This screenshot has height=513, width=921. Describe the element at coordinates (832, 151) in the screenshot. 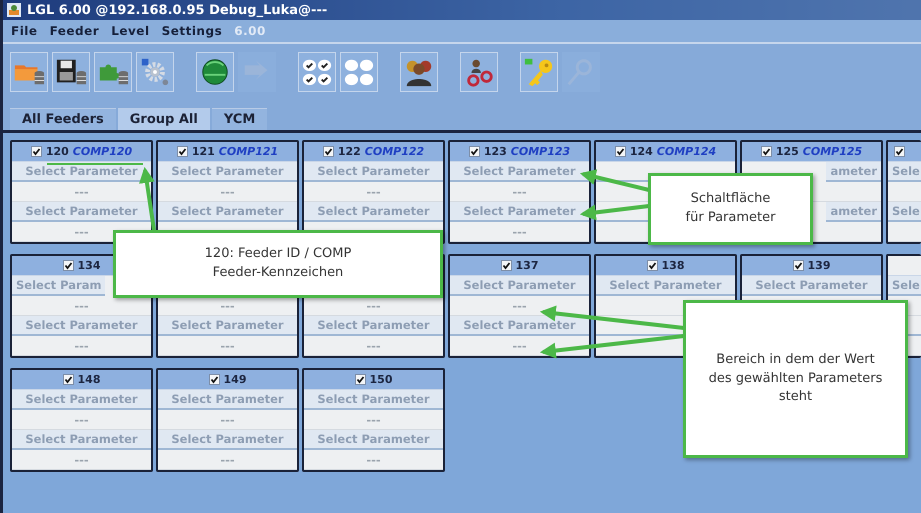

I see `feeder-comp: COMP125` at that location.